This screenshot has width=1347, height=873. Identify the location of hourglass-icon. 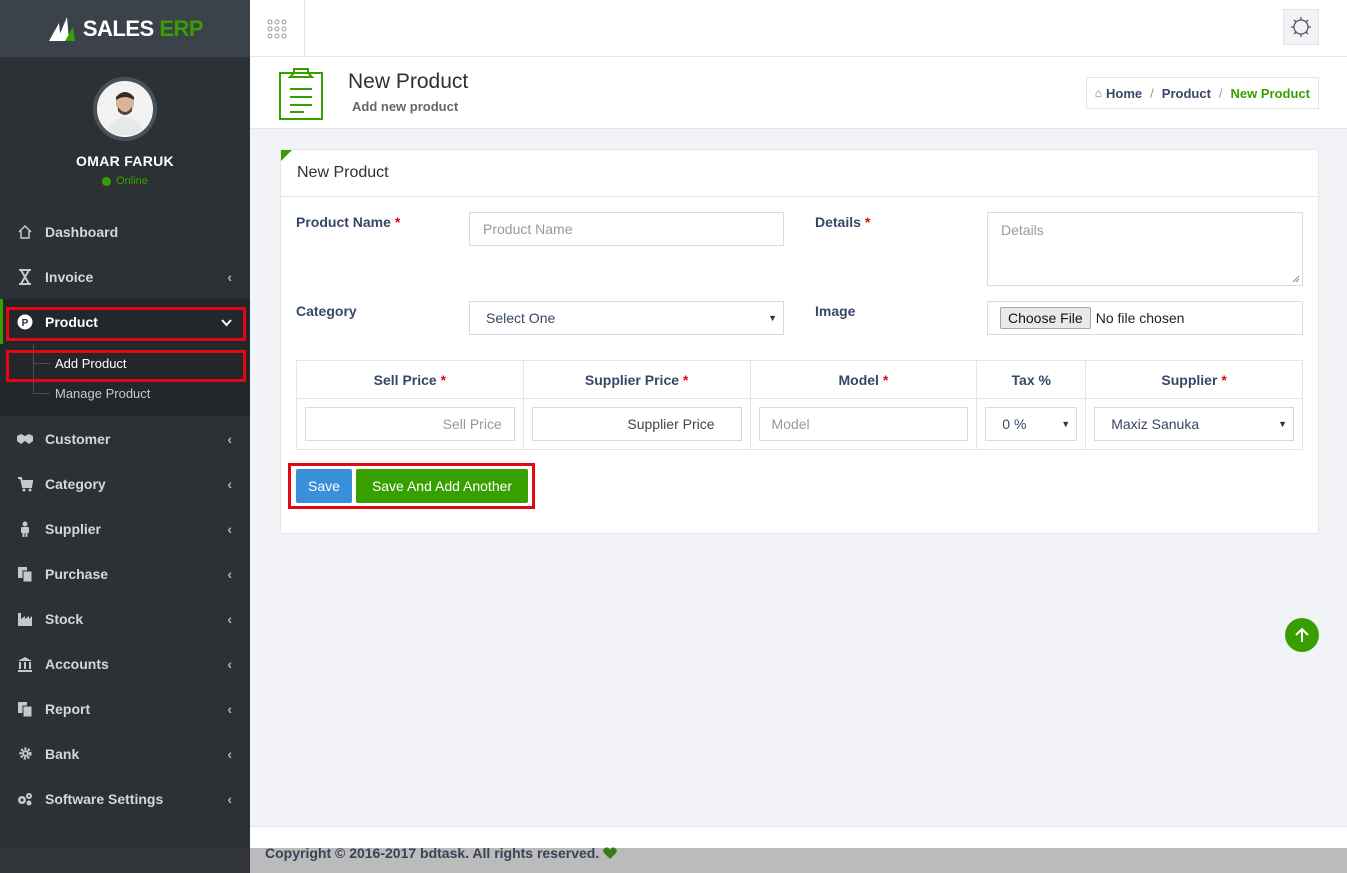
(25, 277).